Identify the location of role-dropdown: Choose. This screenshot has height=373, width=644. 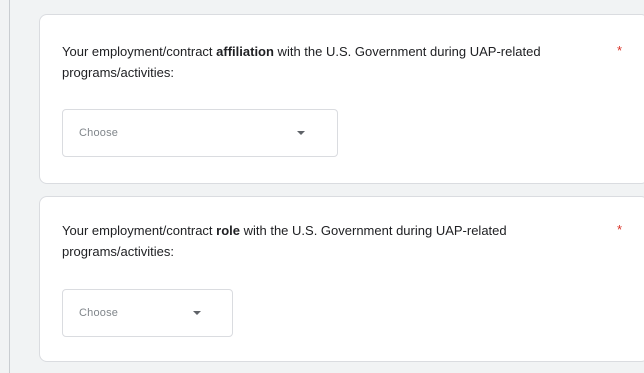
(147, 313).